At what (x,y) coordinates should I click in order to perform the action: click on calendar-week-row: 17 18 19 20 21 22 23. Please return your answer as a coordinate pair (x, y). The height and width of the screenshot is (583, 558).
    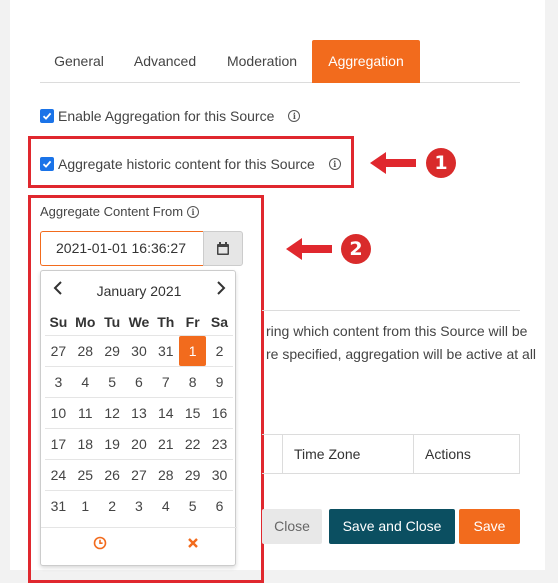
    Looking at the image, I should click on (139, 443).